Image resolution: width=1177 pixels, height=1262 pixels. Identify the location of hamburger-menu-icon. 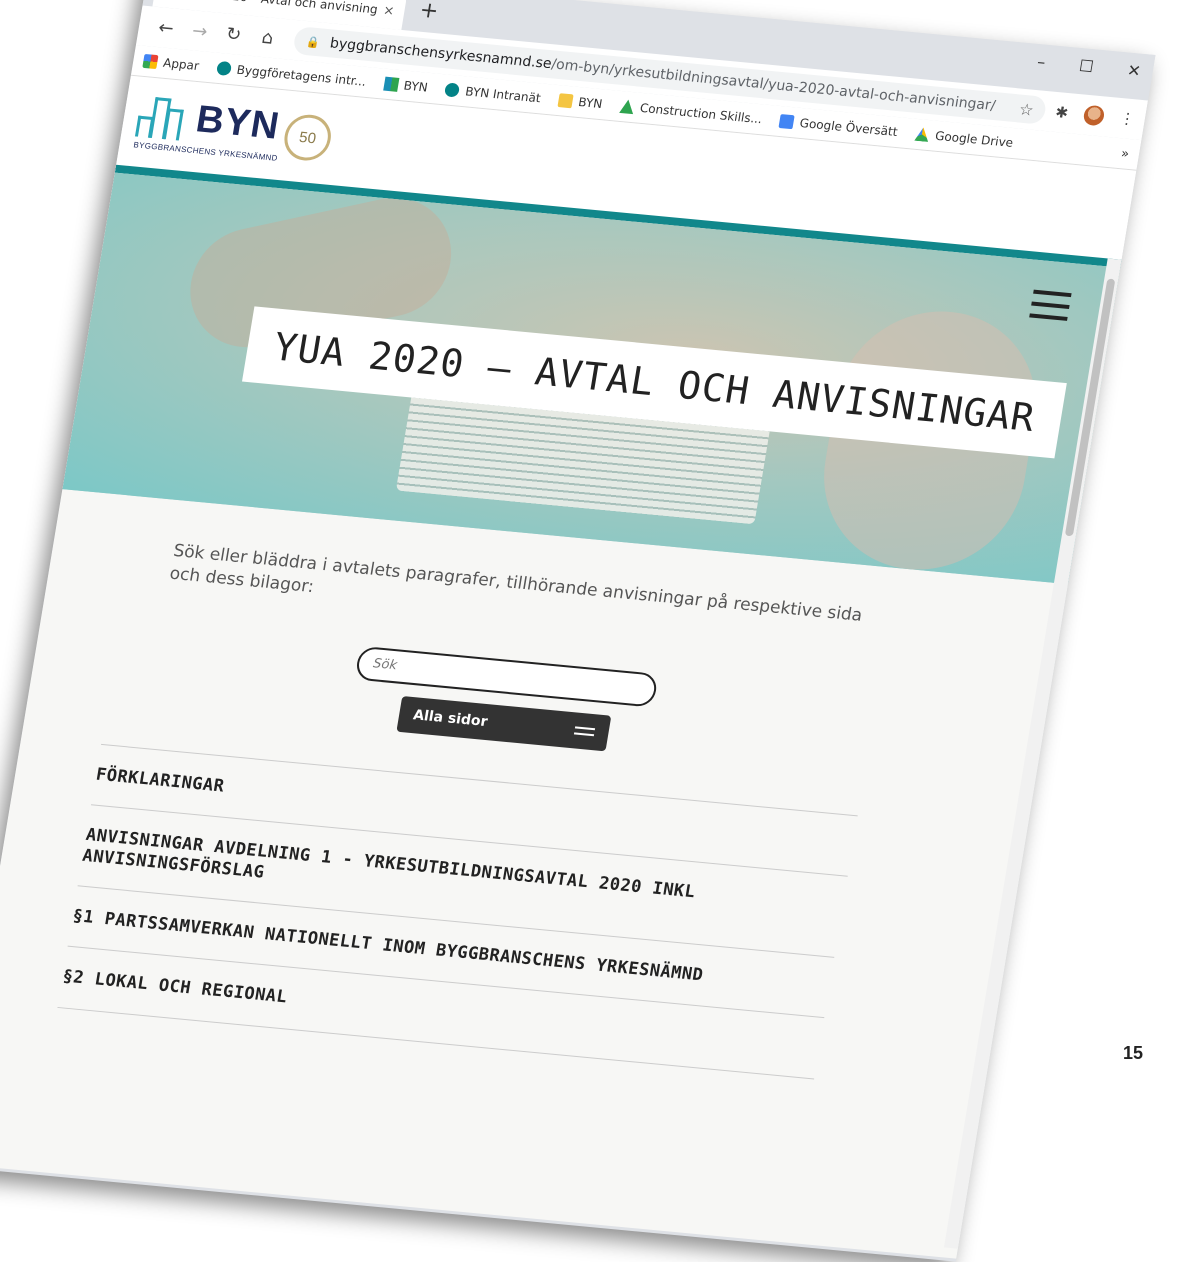
(1050, 309).